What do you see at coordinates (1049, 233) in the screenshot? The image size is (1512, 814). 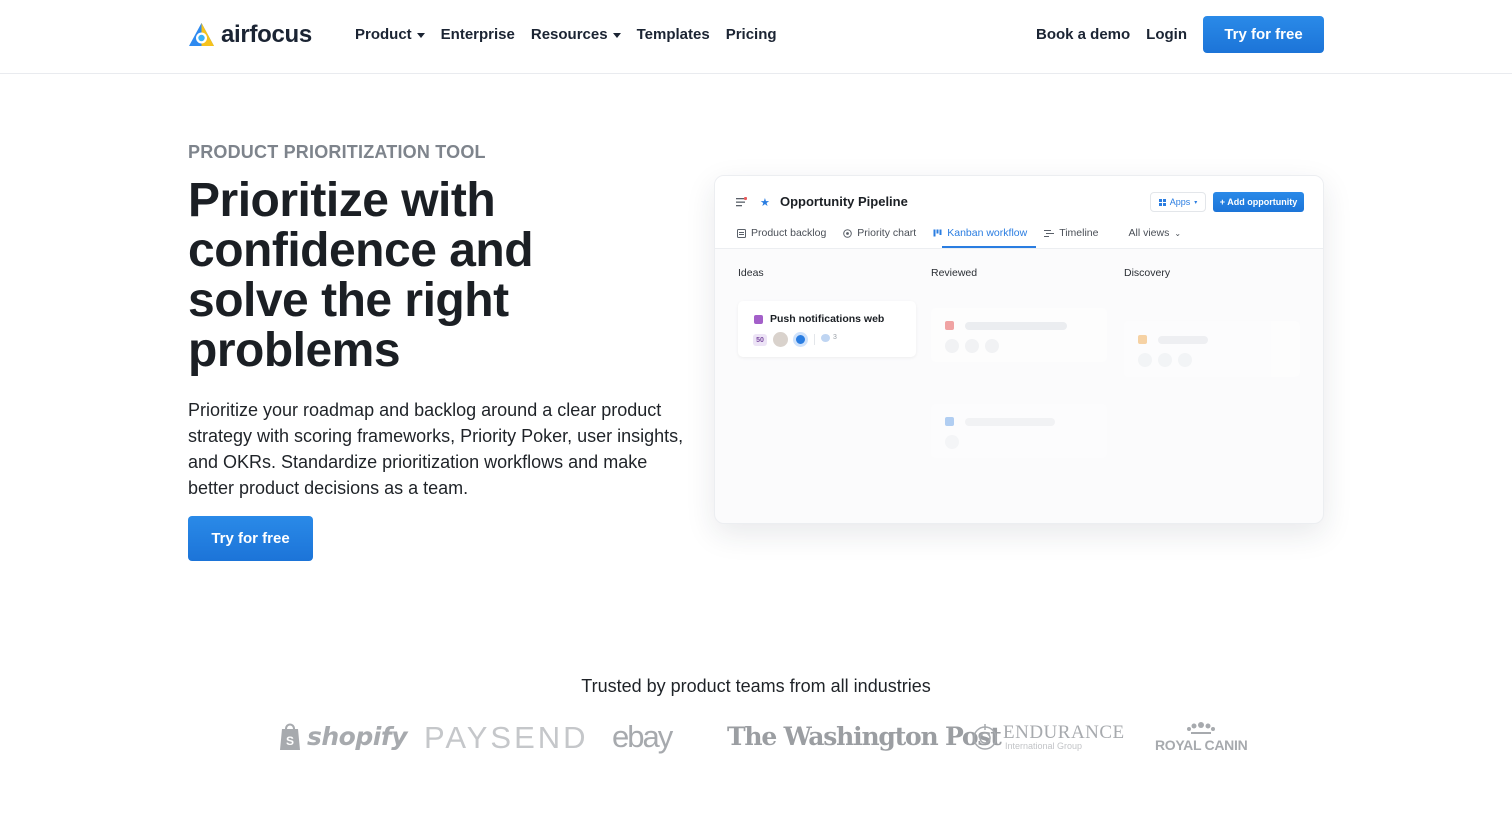 I see `timeline-icon` at bounding box center [1049, 233].